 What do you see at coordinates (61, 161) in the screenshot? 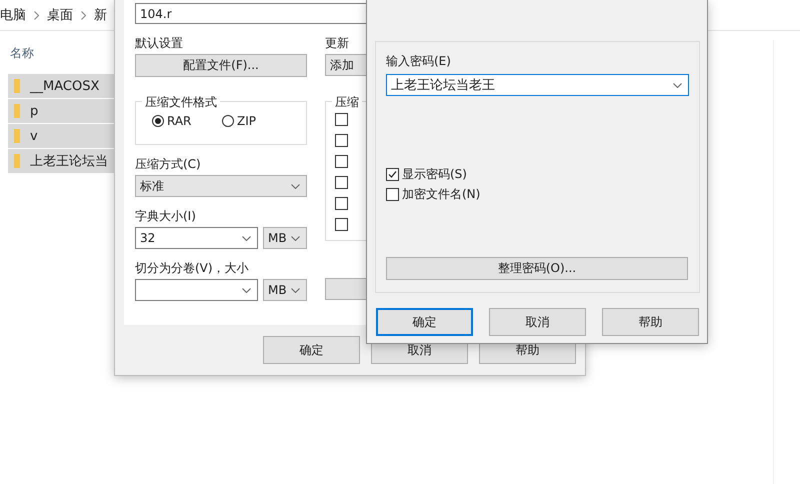
I see `file-item: 上老王论坛当` at bounding box center [61, 161].